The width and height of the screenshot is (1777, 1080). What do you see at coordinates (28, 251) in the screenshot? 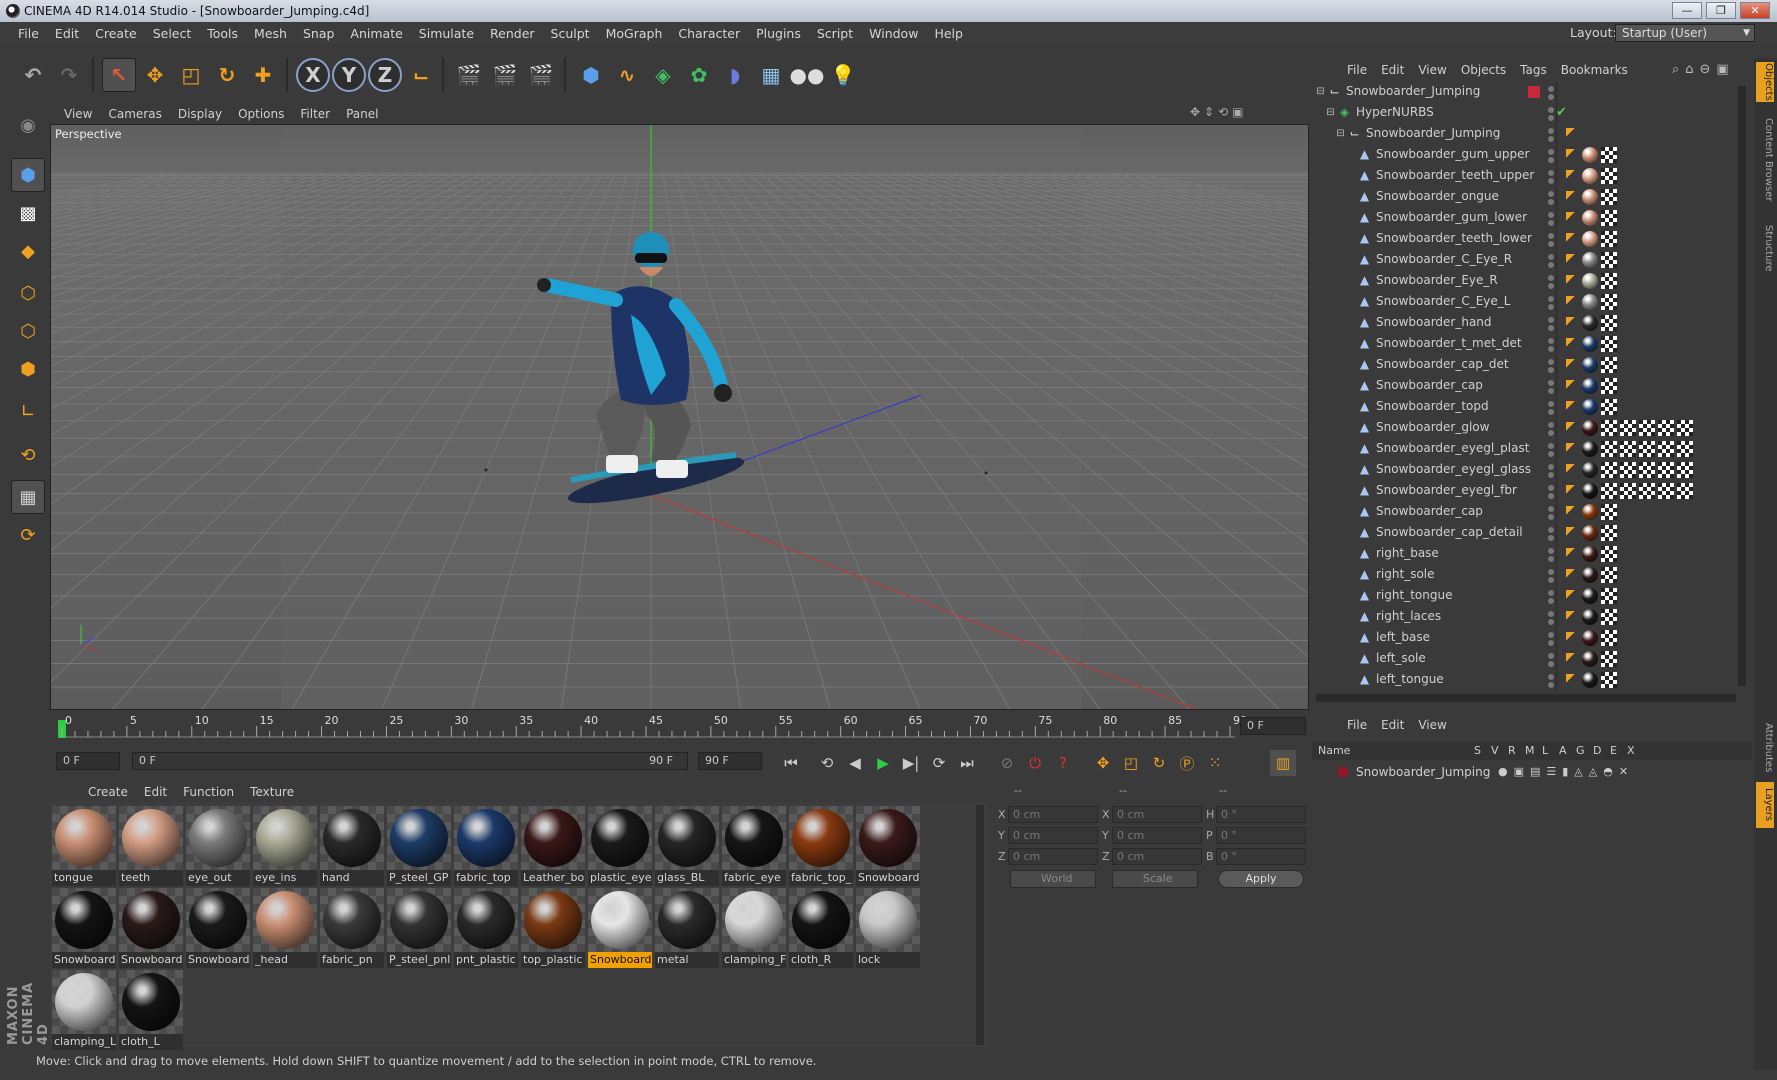
I see `workplane-mode-icon: ◆` at bounding box center [28, 251].